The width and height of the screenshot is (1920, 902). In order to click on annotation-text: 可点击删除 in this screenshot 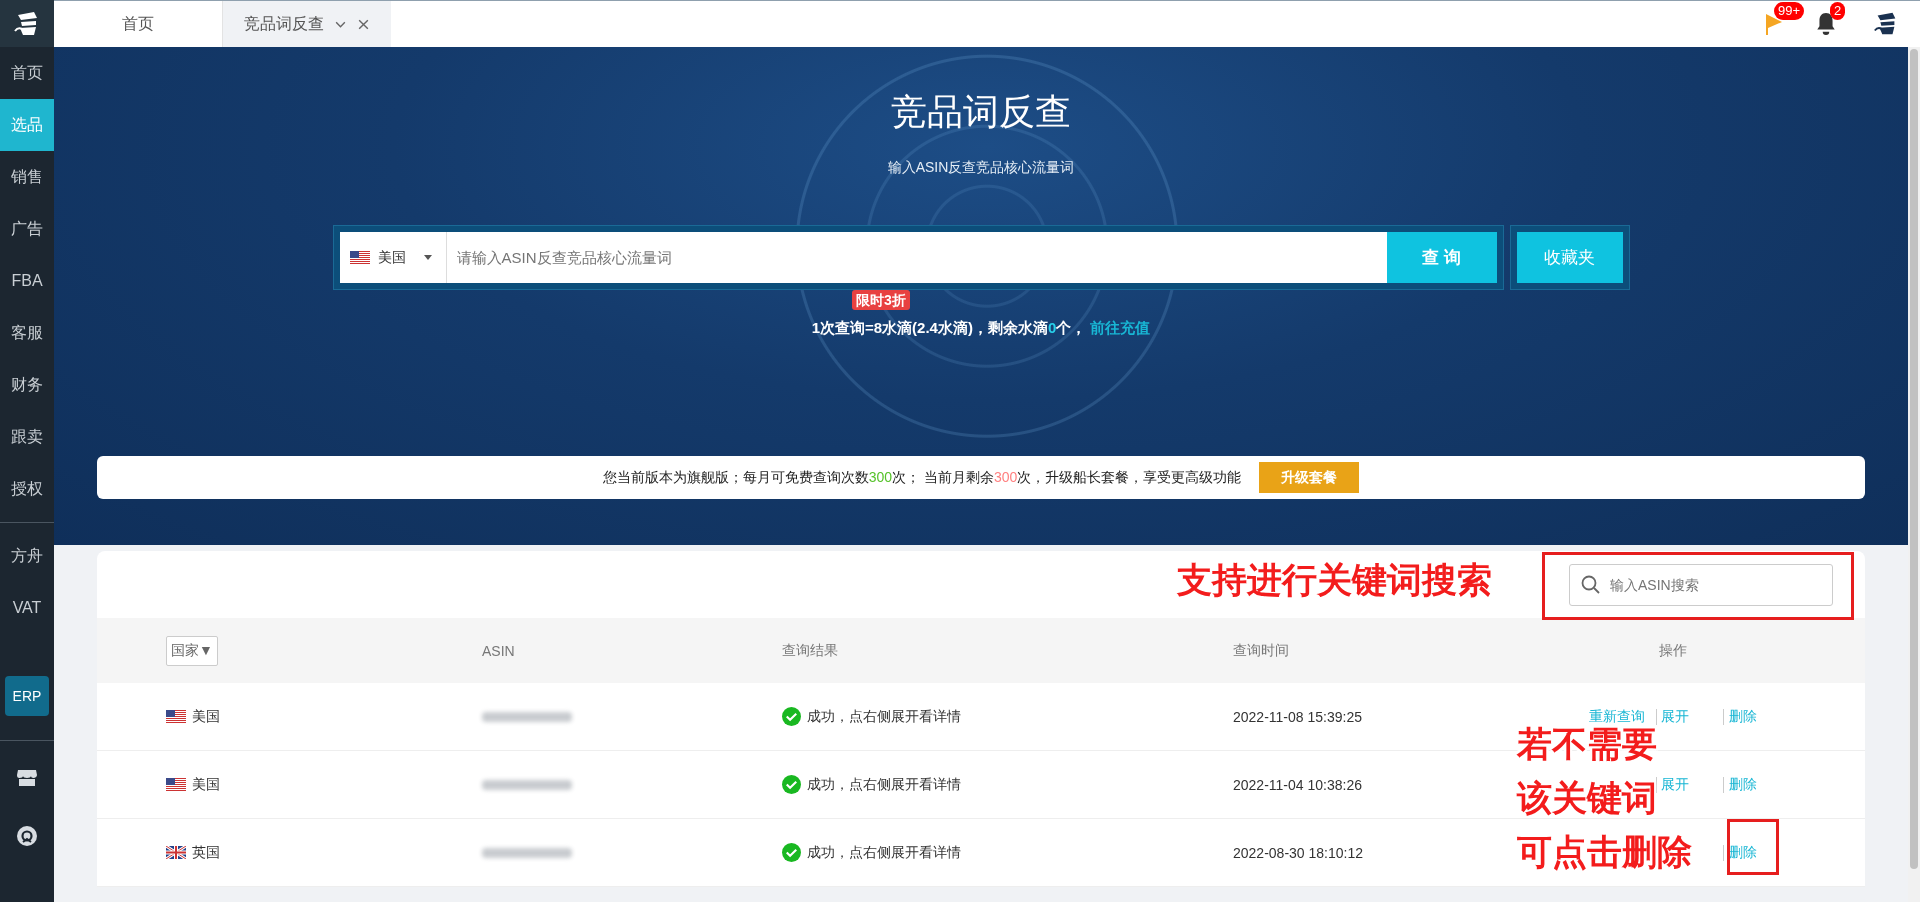, I will do `click(1604, 852)`.